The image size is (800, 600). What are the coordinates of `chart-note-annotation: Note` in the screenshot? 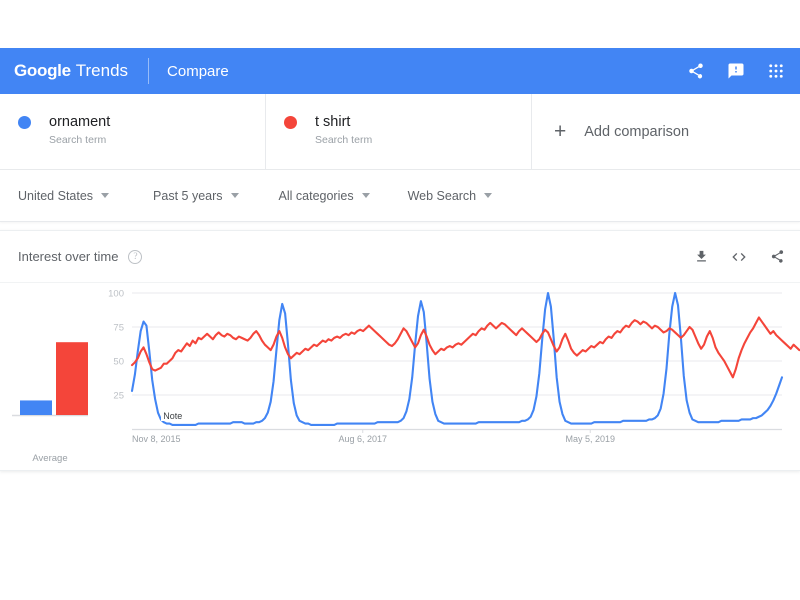 It's located at (173, 415).